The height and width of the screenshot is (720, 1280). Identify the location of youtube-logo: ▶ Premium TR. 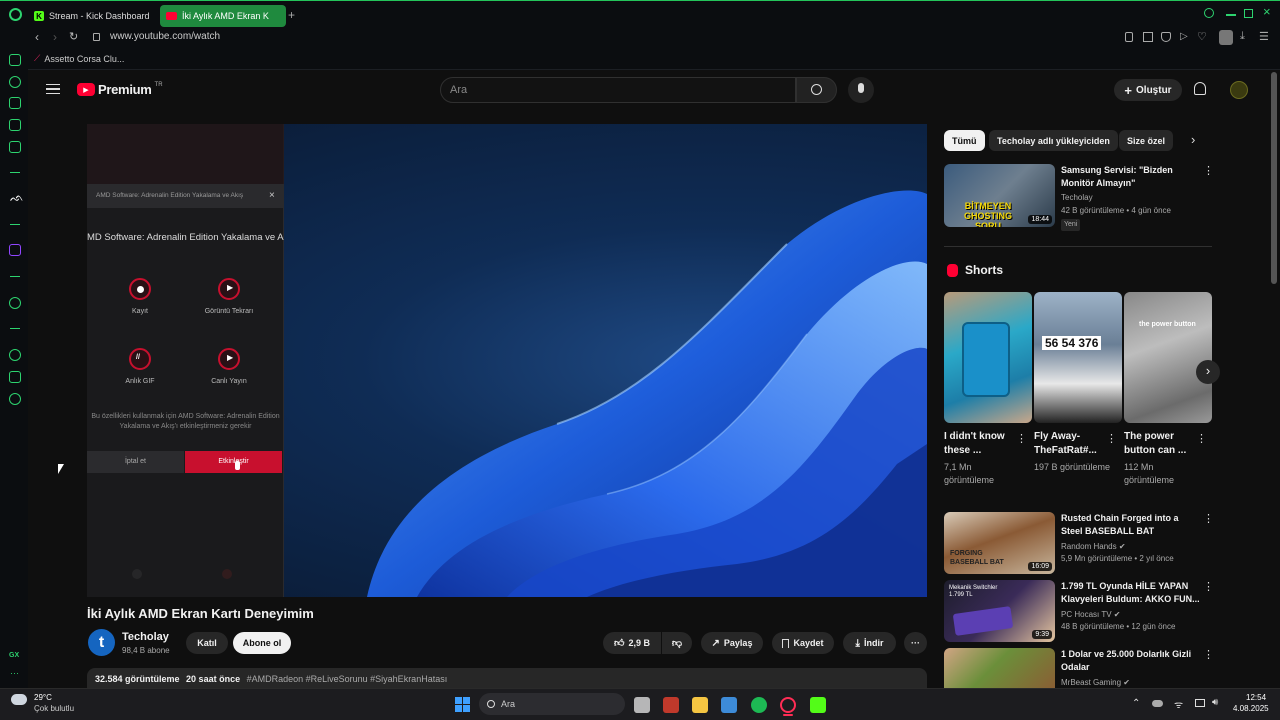
(120, 89).